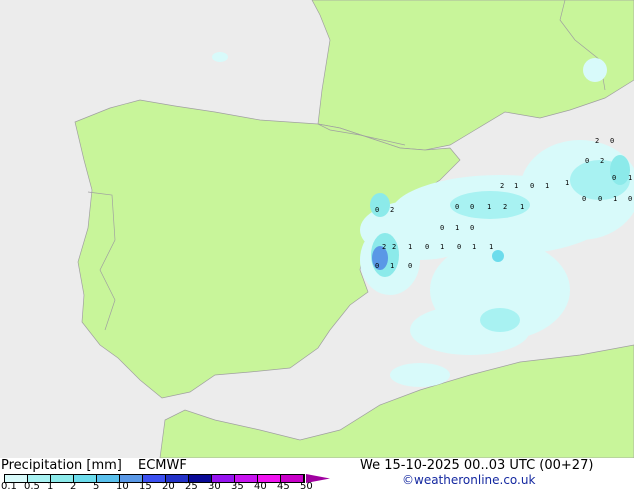 The width and height of the screenshot is (634, 492). I want to click on map-title: Precipitation [mm], so click(61, 465).